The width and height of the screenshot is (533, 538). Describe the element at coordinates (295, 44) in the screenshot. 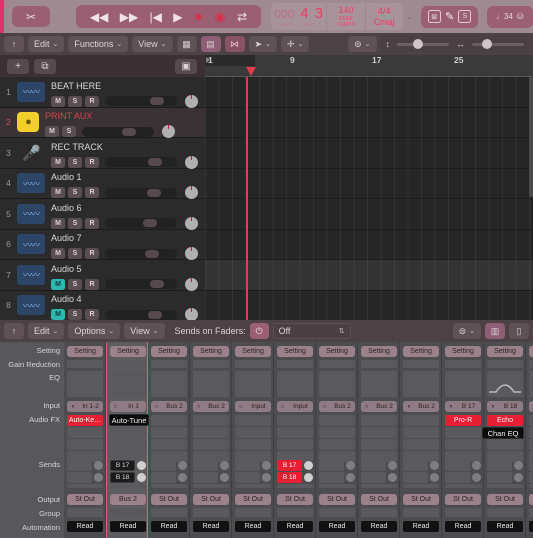

I see `move-tool: ✛ ⌄` at that location.